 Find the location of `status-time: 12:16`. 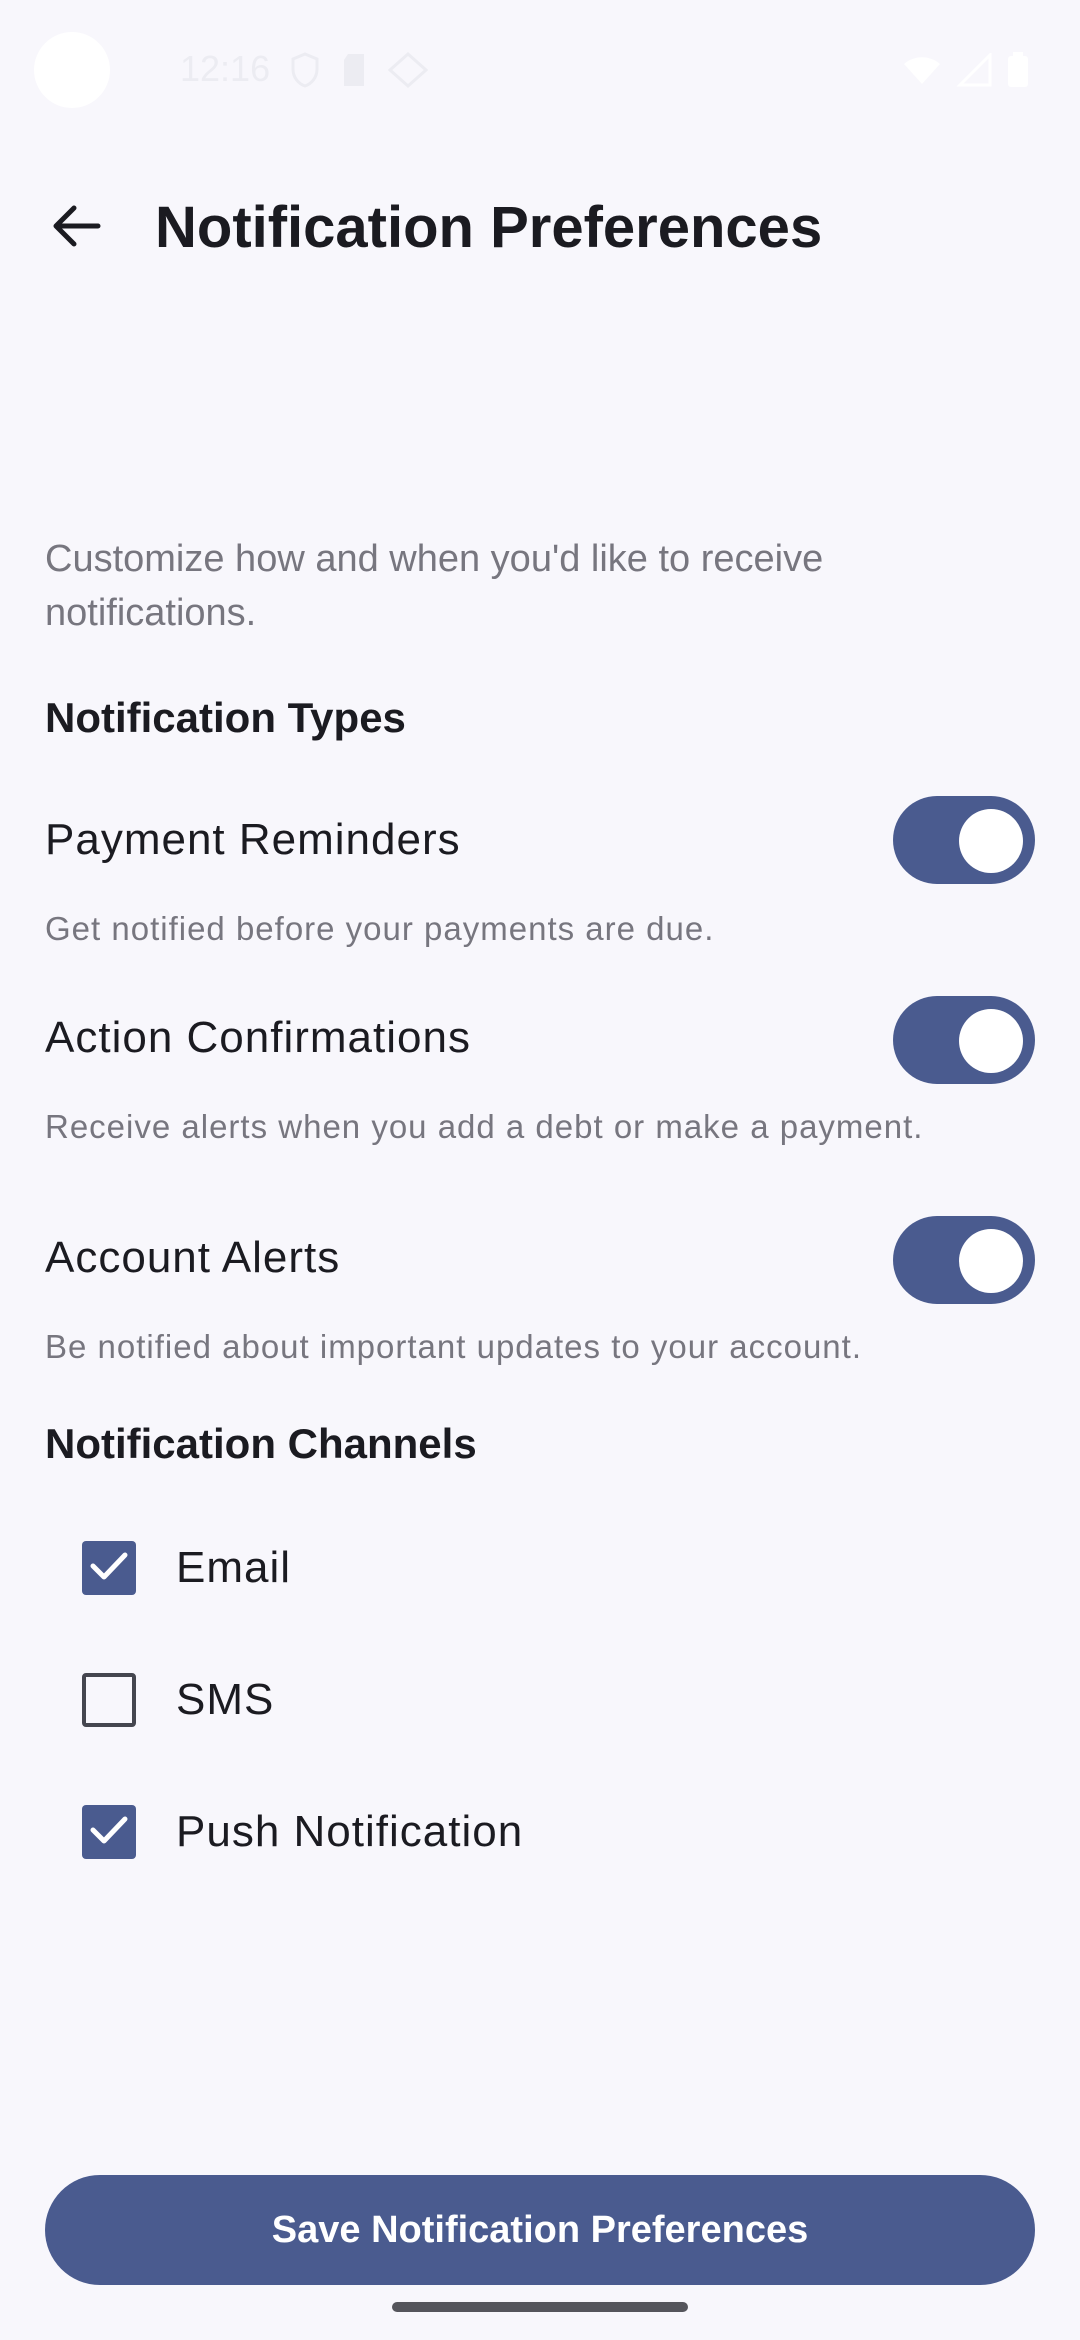

status-time: 12:16 is located at coordinates (225, 68).